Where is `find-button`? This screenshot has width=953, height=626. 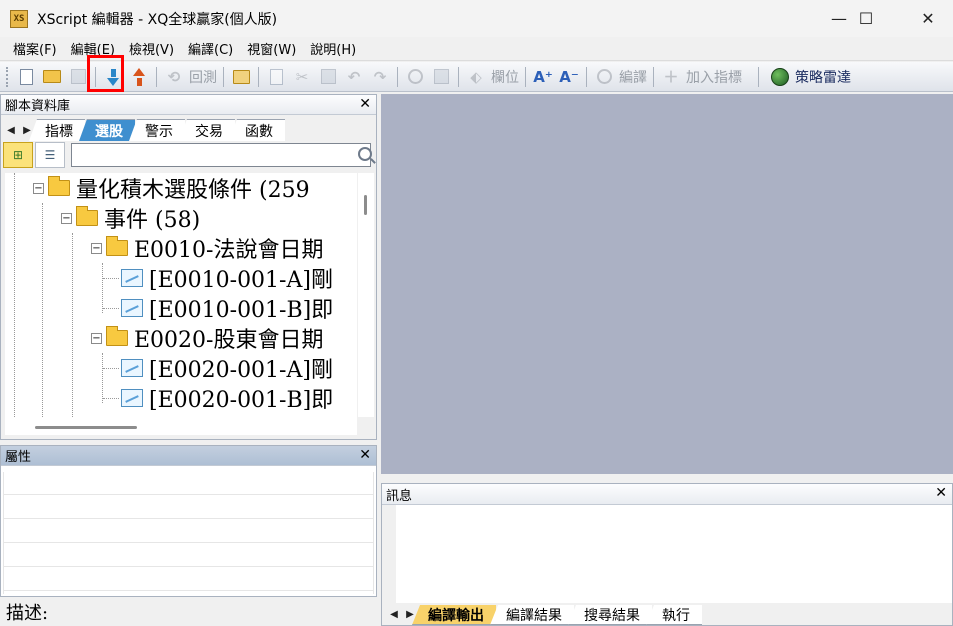 find-button is located at coordinates (415, 77).